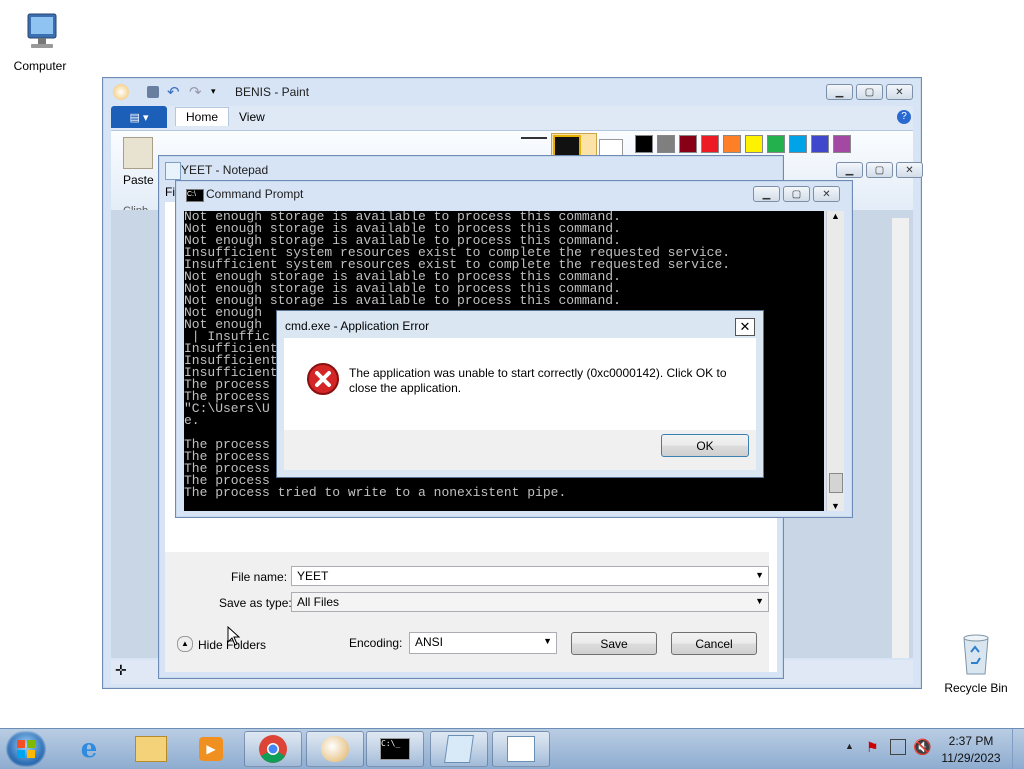 Image resolution: width=1024 pixels, height=769 pixels. What do you see at coordinates (173, 92) in the screenshot?
I see `undo-icon: ↶` at bounding box center [173, 92].